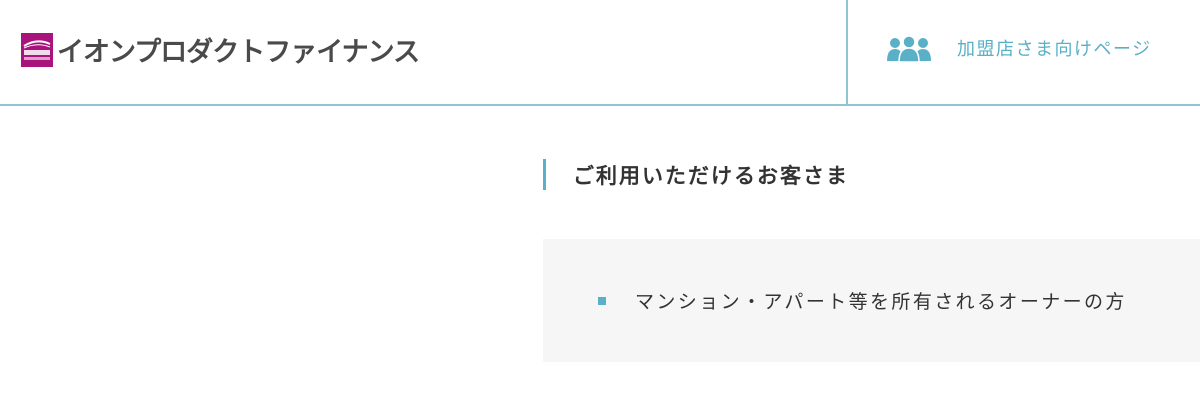 This screenshot has height=405, width=1200. I want to click on customer-type-label: マンション・アパート等を所有されるオーナーの方, so click(881, 302).